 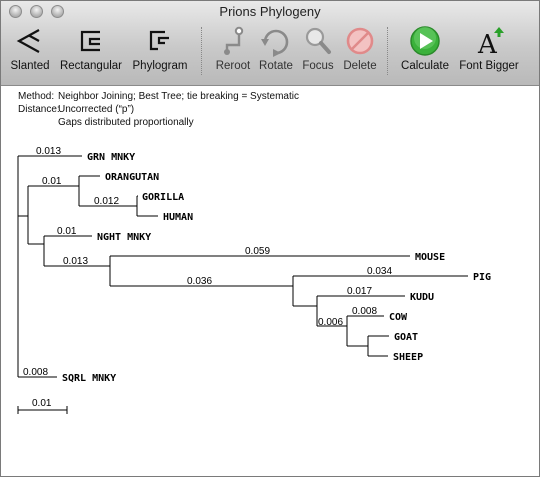 What do you see at coordinates (160, 66) in the screenshot?
I see `phylogram-label: Phylogram` at bounding box center [160, 66].